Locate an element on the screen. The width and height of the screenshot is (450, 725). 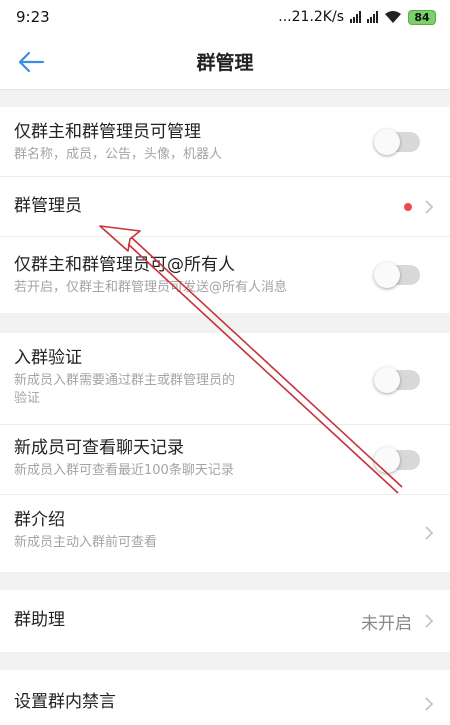
row-join-verification: 入群验证 新成员入群需要通过群主或群管理员的 验证 is located at coordinates (225, 379).